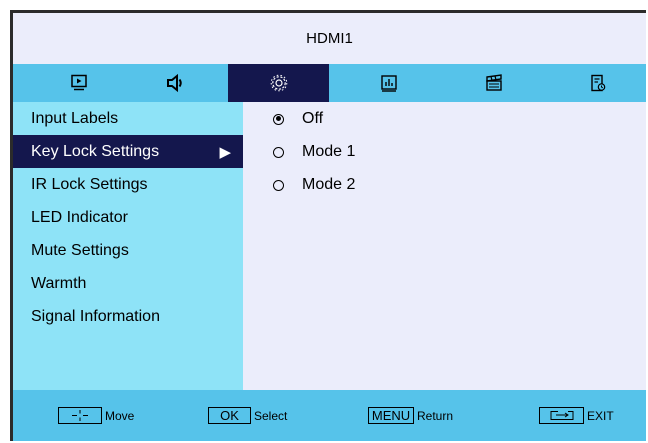  Describe the element at coordinates (329, 83) in the screenshot. I see `category-tab-bar` at that location.